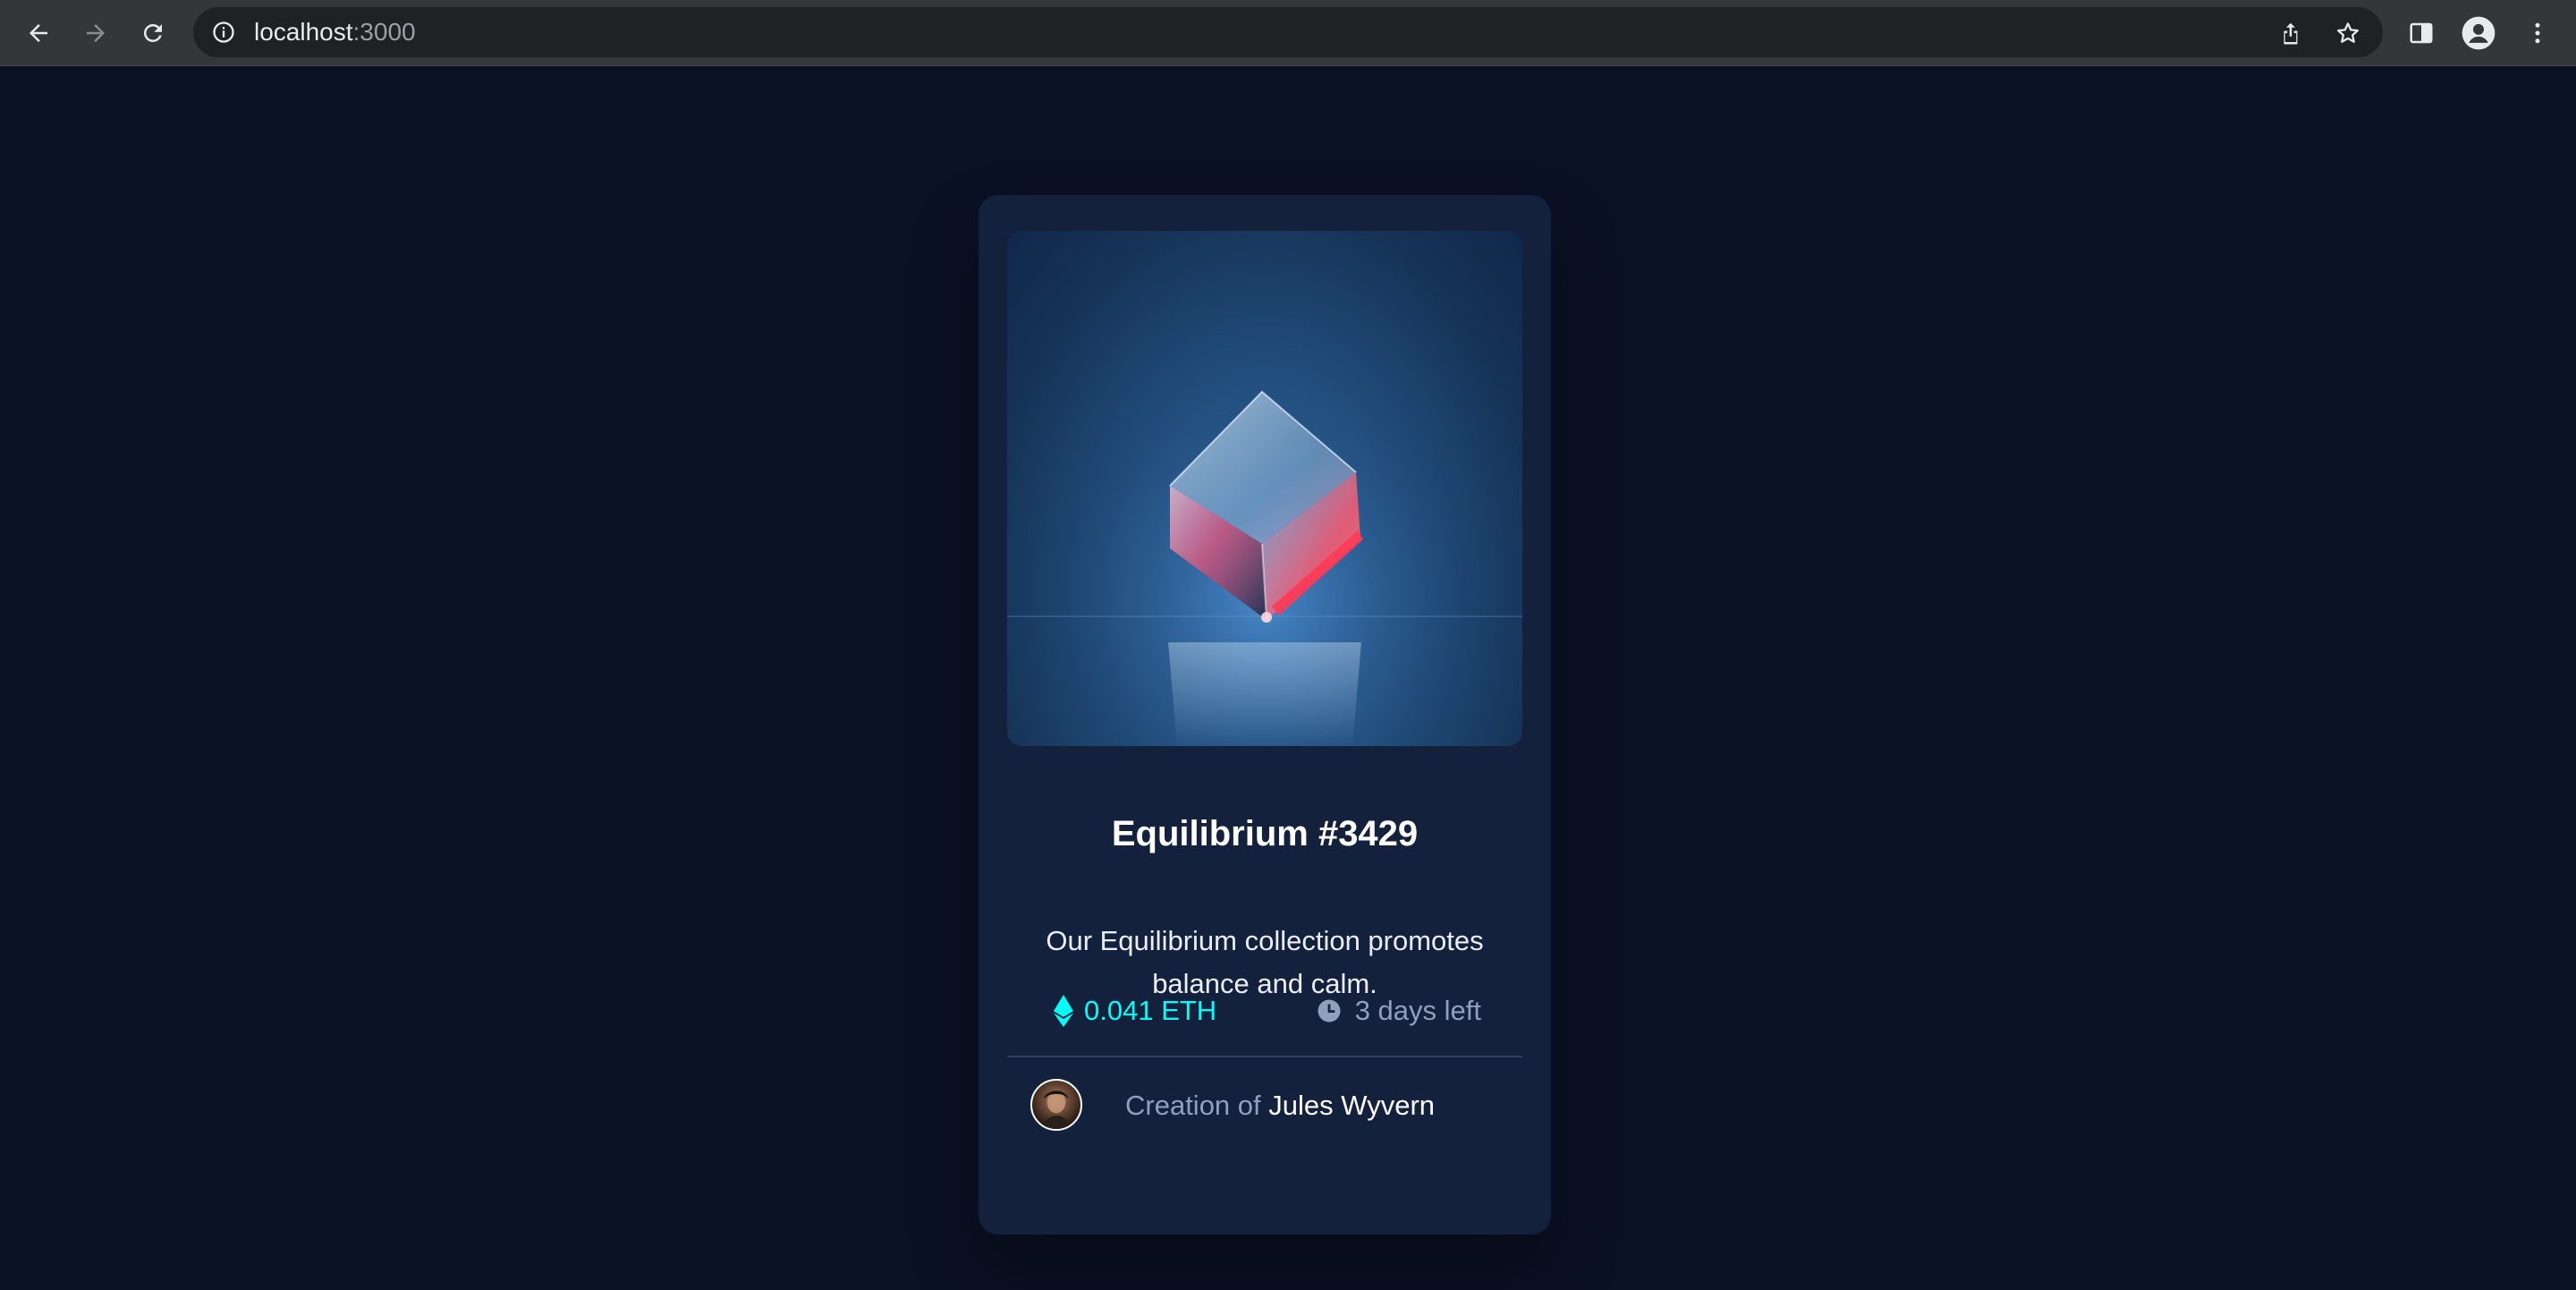  I want to click on price-value: 0.041 ETH, so click(1150, 1010).